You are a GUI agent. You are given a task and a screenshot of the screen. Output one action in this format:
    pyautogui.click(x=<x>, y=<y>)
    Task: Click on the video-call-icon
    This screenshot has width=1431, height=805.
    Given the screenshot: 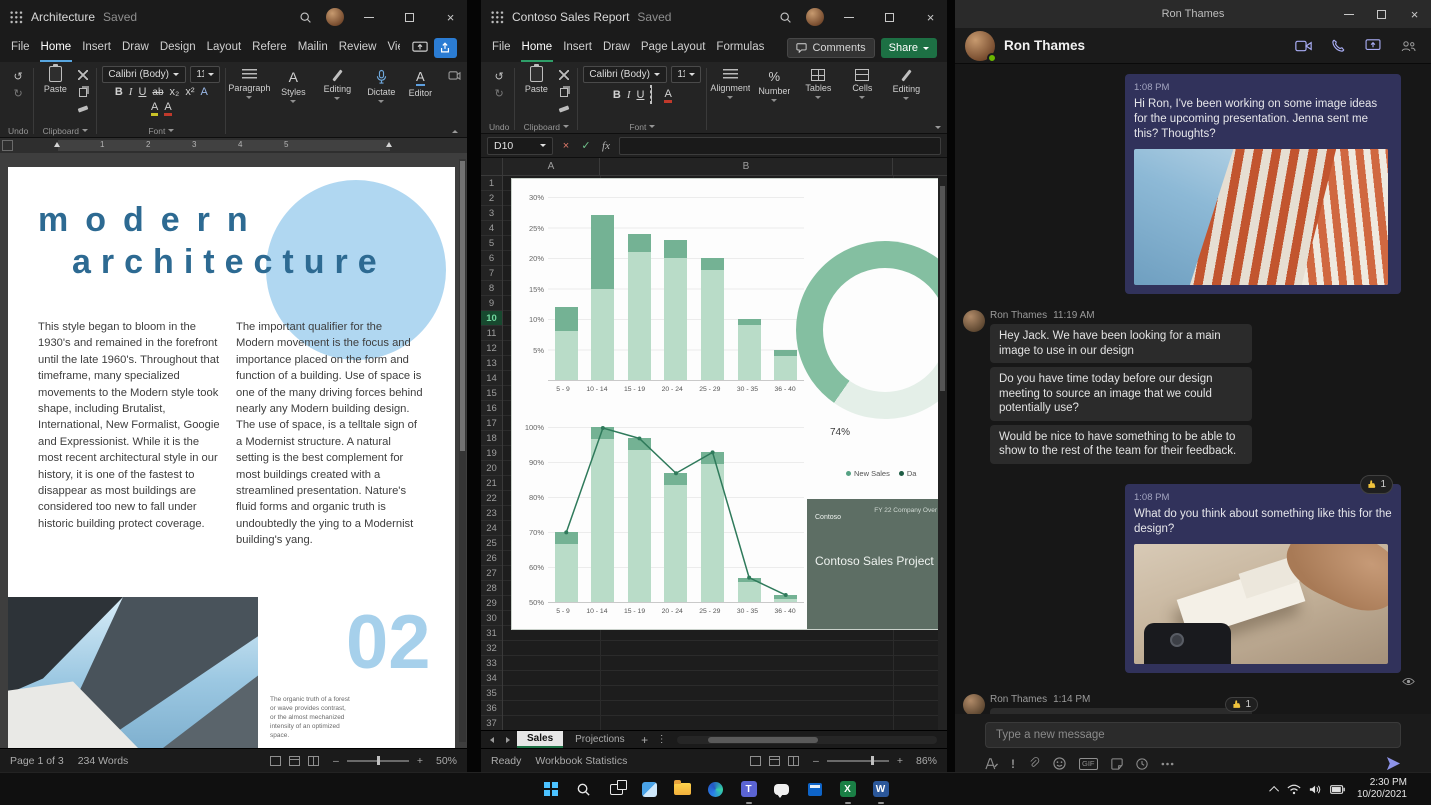 What is the action you would take?
    pyautogui.click(x=1303, y=46)
    